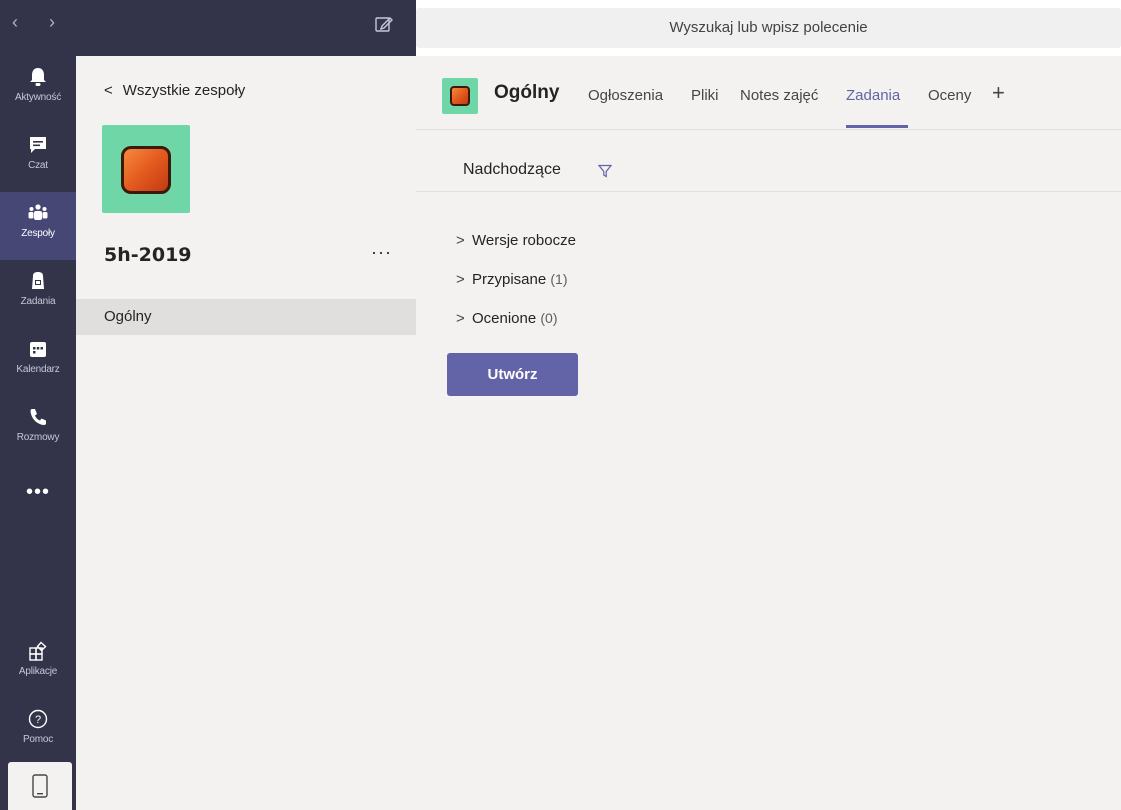 The image size is (1121, 810). I want to click on mobile-app-button, so click(40, 786).